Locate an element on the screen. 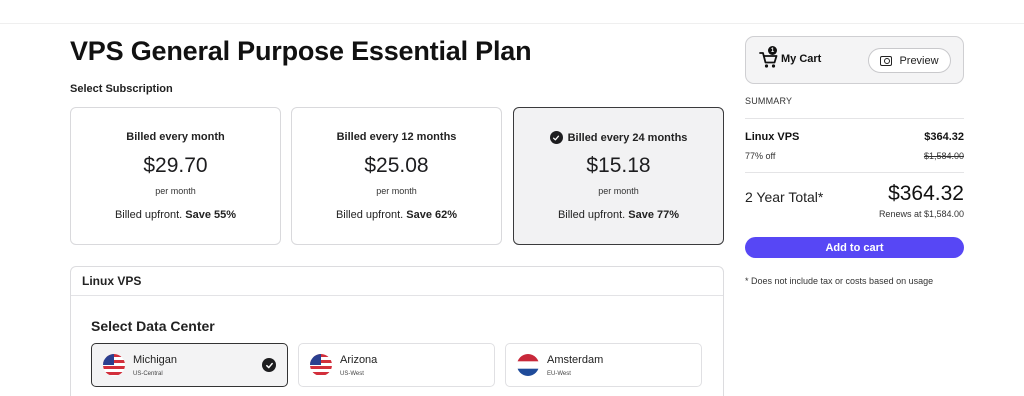 The image size is (1024, 396). plan-savings: Save 62% is located at coordinates (432, 215).